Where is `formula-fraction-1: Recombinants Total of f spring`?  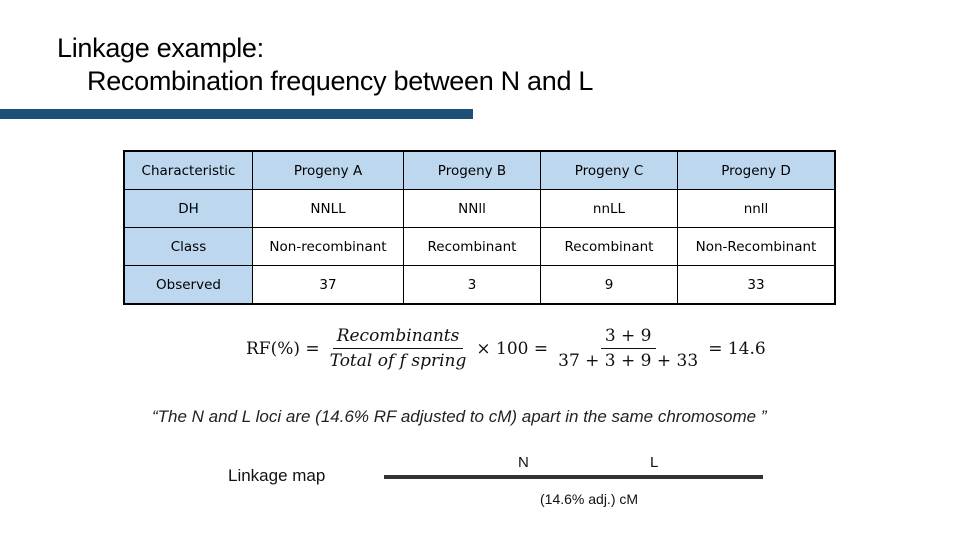
formula-fraction-1: Recombinants Total of f spring is located at coordinates (398, 348).